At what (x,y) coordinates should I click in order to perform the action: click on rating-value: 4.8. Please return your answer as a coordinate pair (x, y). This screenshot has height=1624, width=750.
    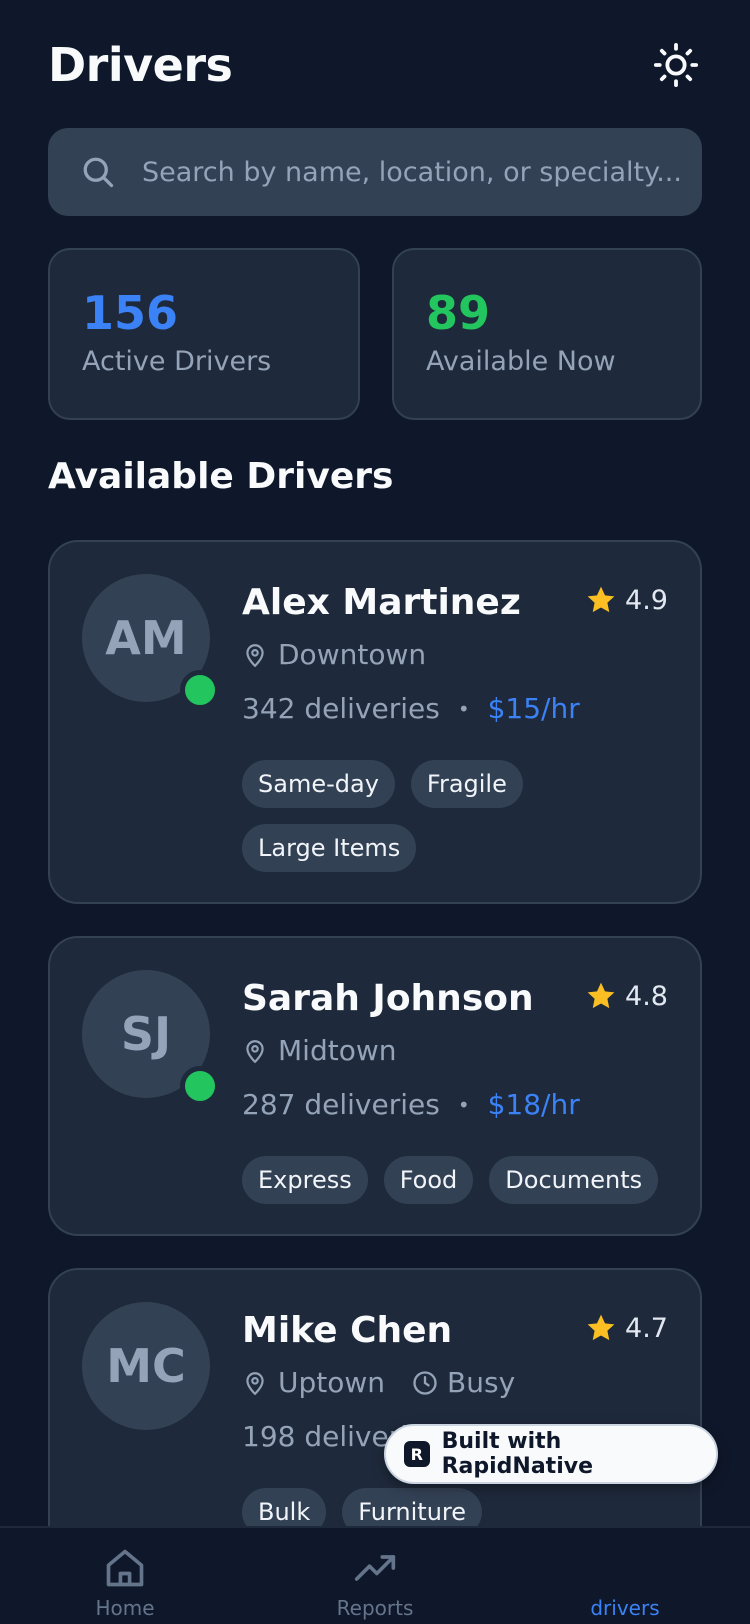
    Looking at the image, I should click on (646, 996).